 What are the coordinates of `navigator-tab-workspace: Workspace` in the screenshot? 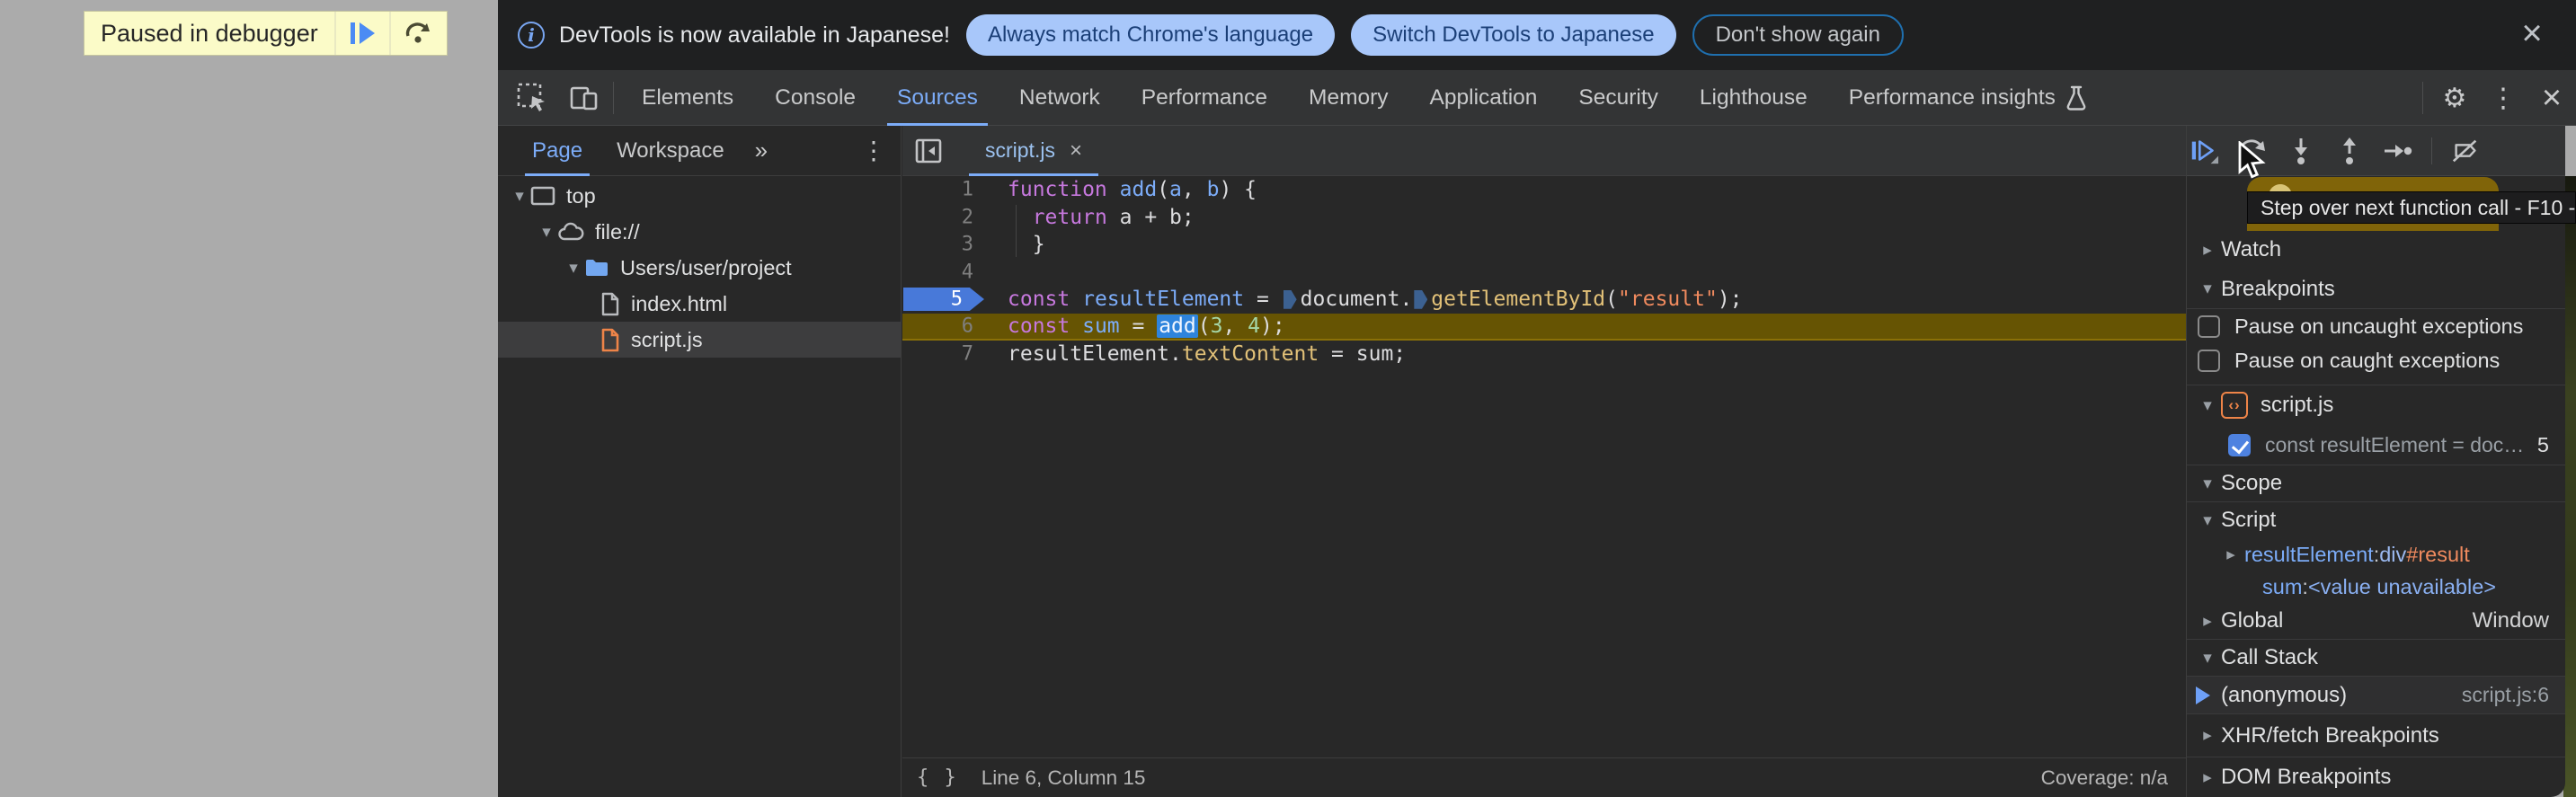 It's located at (670, 151).